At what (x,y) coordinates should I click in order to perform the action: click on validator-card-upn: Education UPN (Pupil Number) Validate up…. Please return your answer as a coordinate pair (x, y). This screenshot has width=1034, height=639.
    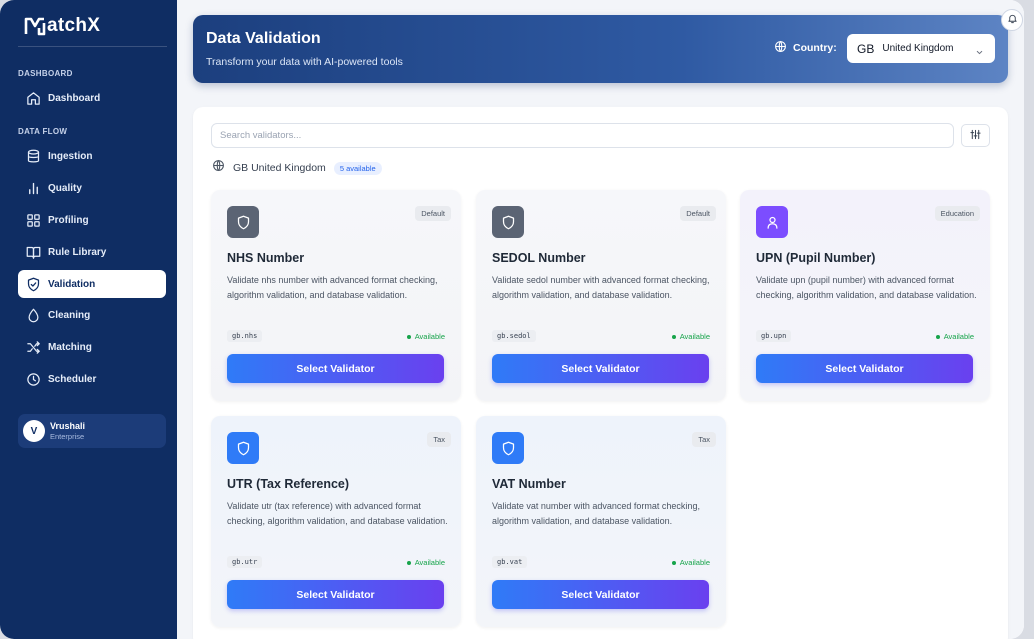
    Looking at the image, I should click on (865, 295).